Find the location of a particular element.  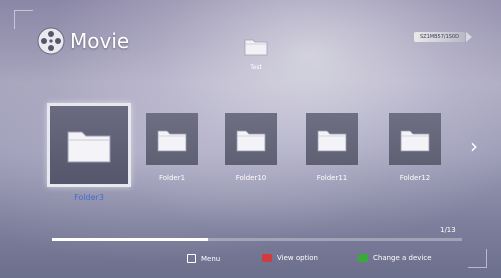

green-key-icon is located at coordinates (363, 258).